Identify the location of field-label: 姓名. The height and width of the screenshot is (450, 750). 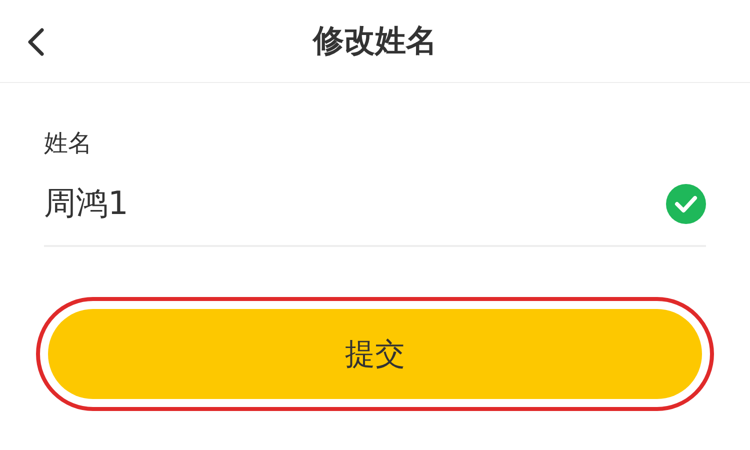
(68, 143).